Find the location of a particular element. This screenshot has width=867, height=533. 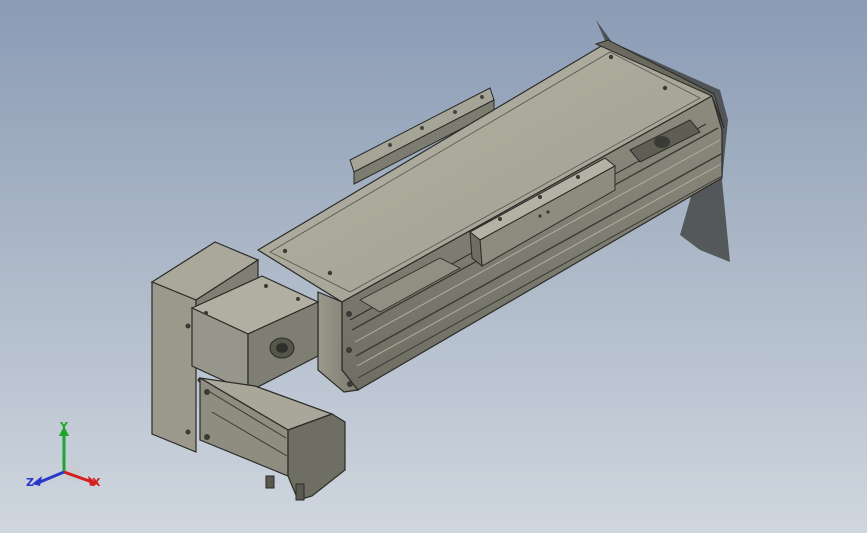

y-axis-label: Y is located at coordinates (64, 426).